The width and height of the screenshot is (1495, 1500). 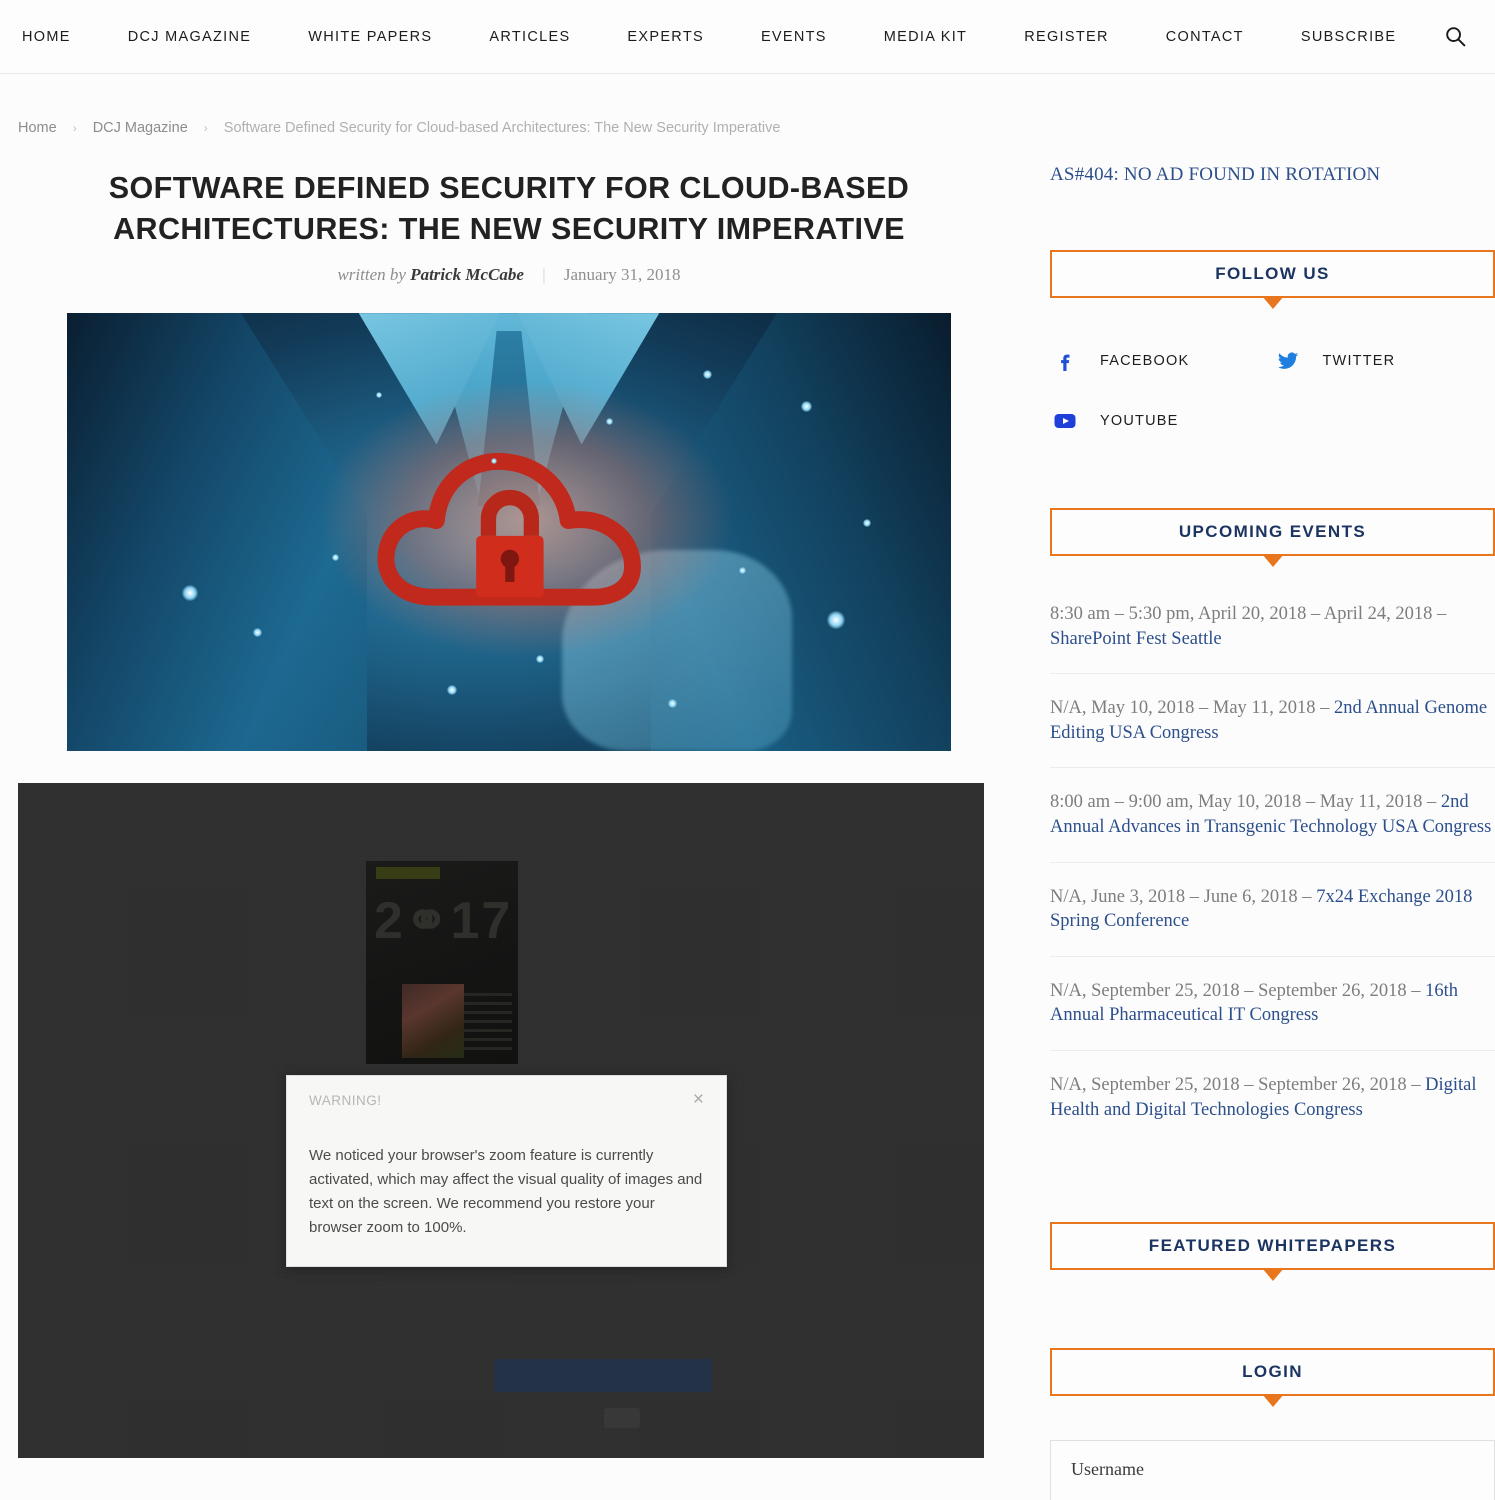 I want to click on social-label: TWITTER, so click(x=1359, y=361).